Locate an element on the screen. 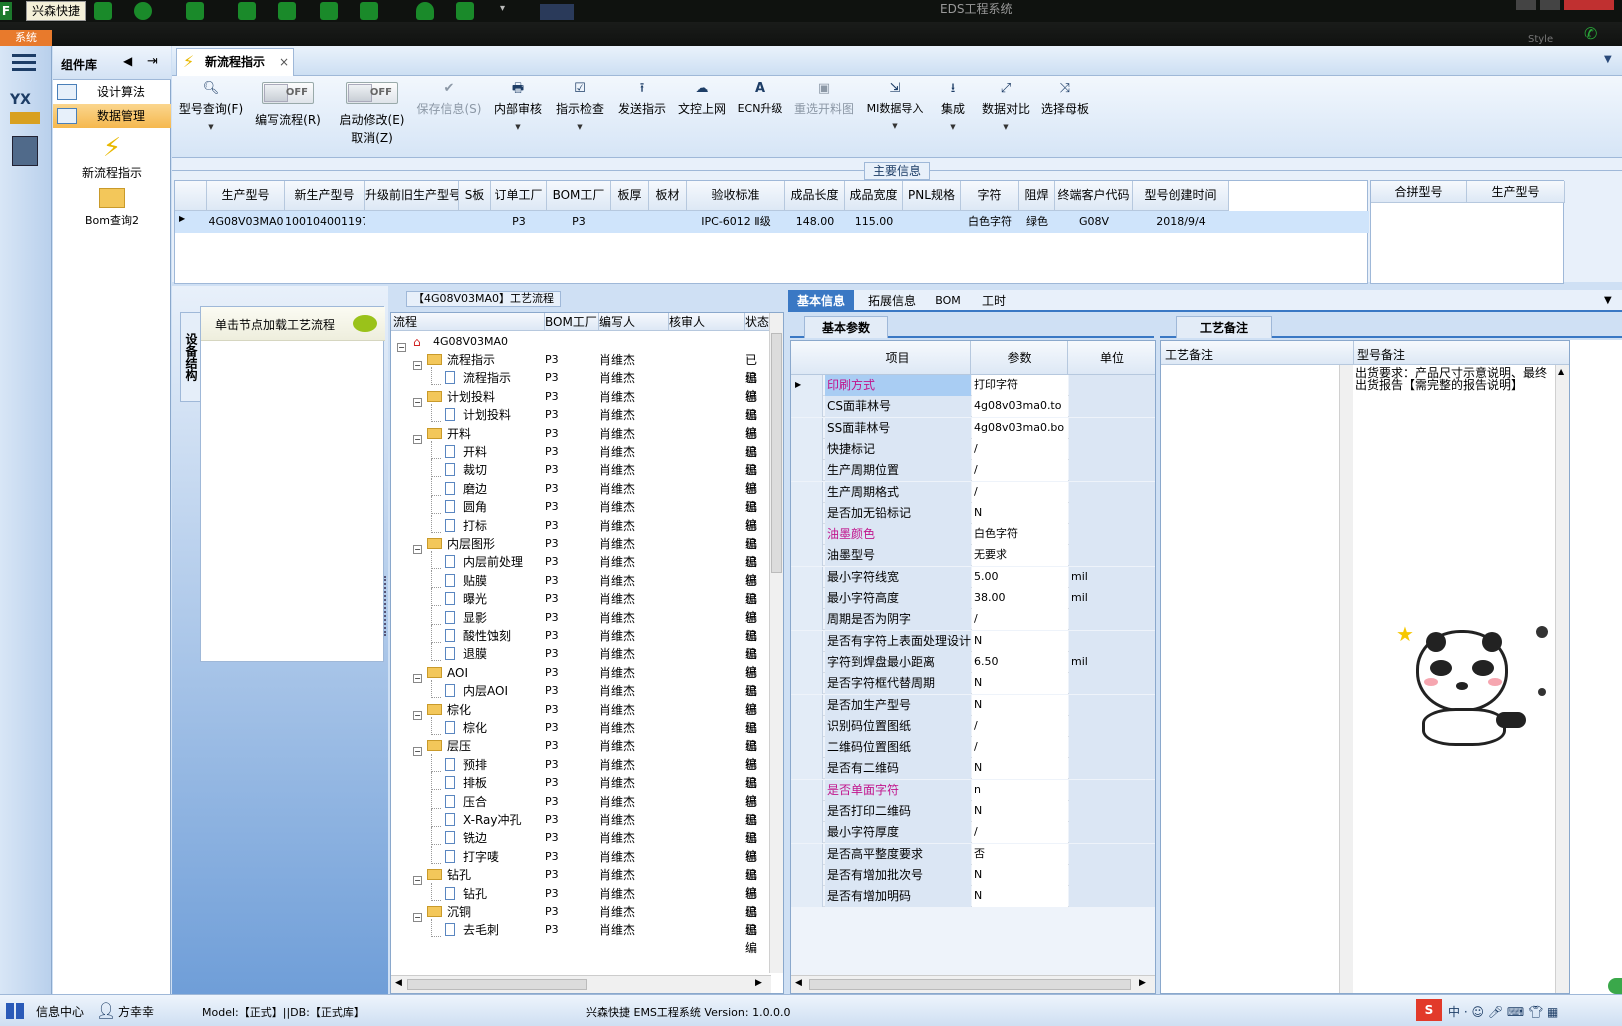 The width and height of the screenshot is (1622, 1026). column-header: S板 is located at coordinates (475, 196).